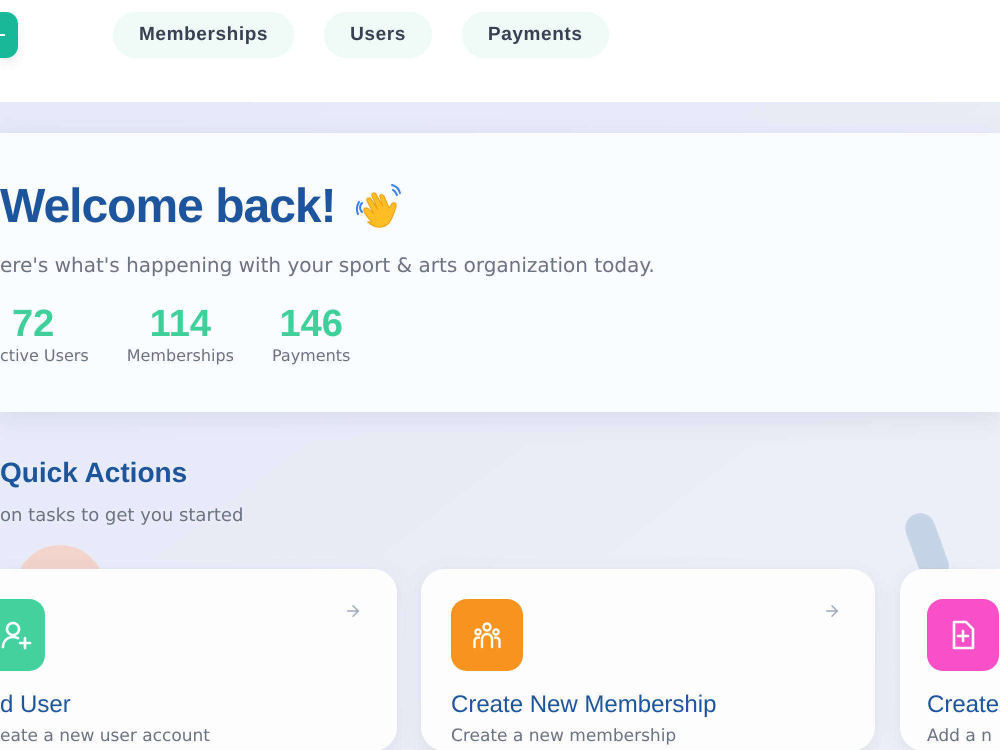 The width and height of the screenshot is (1000, 750). Describe the element at coordinates (960, 736) in the screenshot. I see `card-description: Add a n` at that location.